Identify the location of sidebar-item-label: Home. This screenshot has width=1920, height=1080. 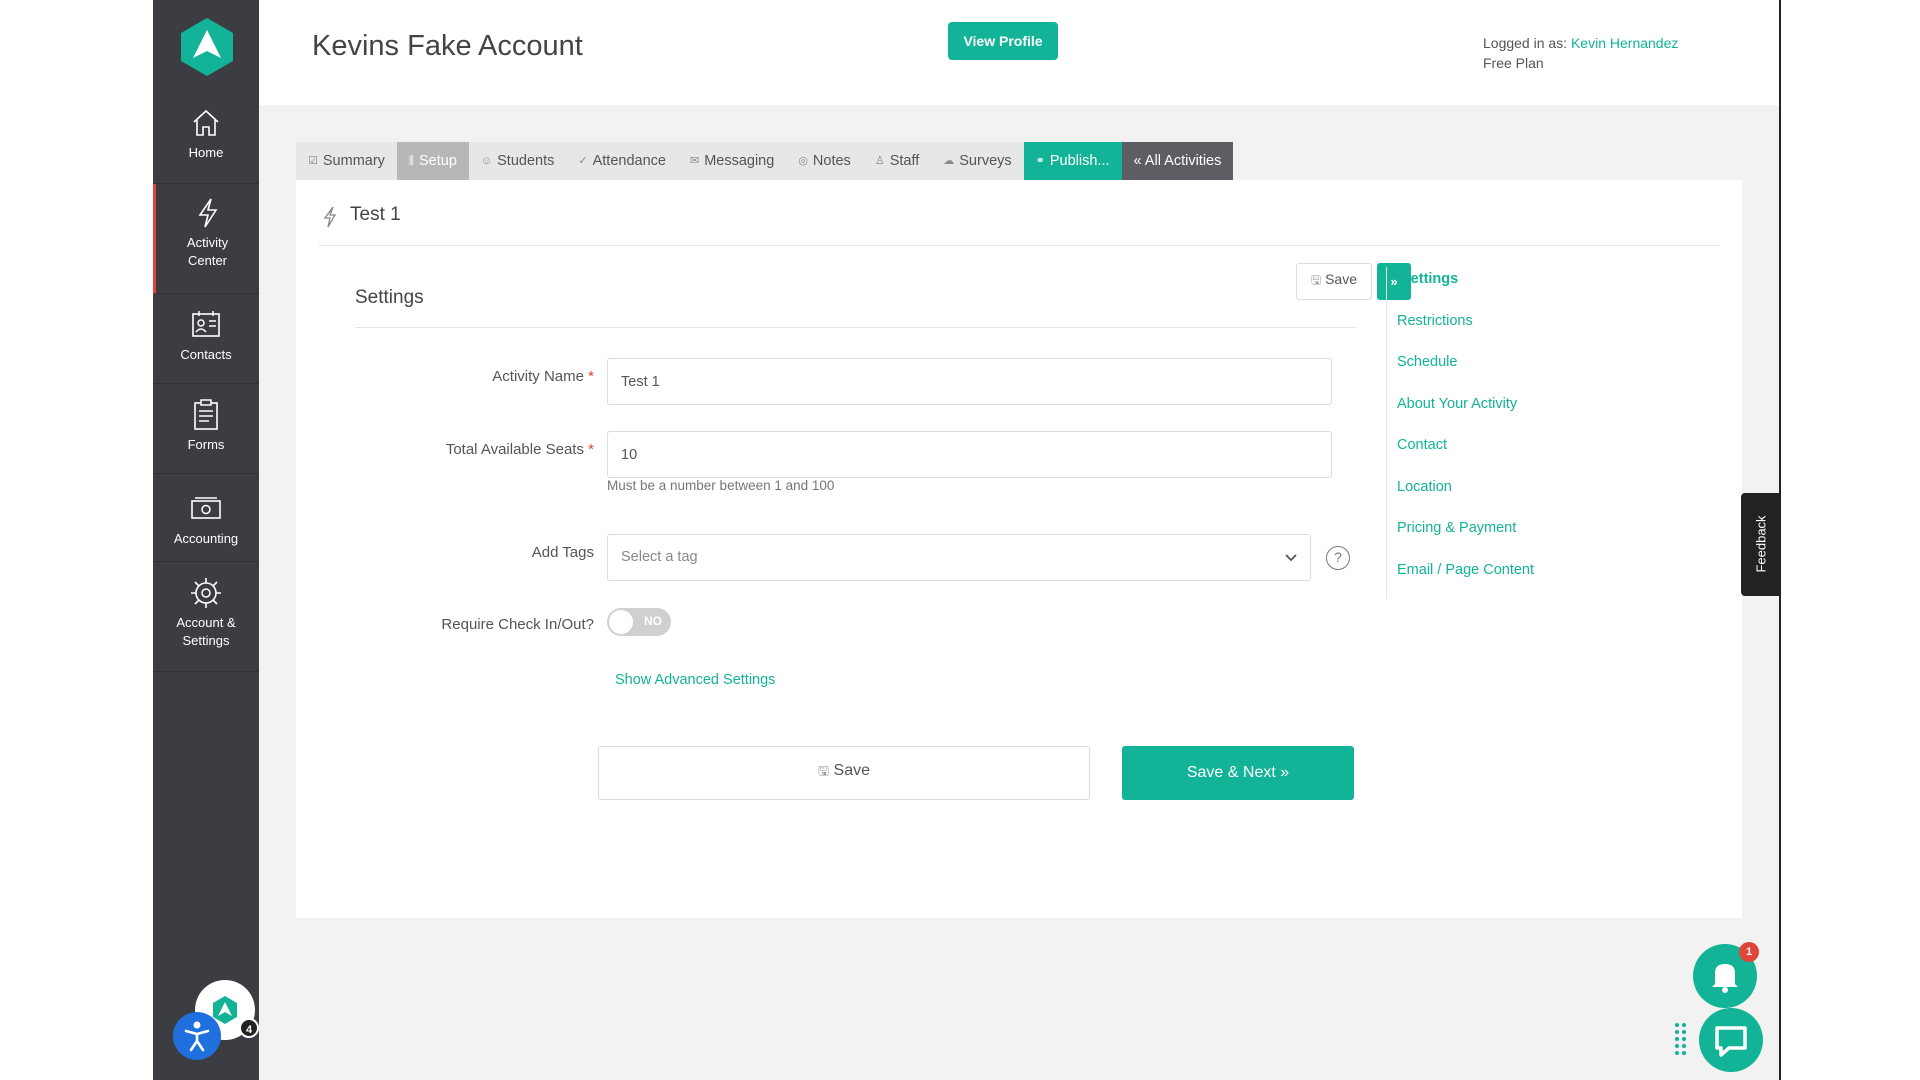
(206, 152).